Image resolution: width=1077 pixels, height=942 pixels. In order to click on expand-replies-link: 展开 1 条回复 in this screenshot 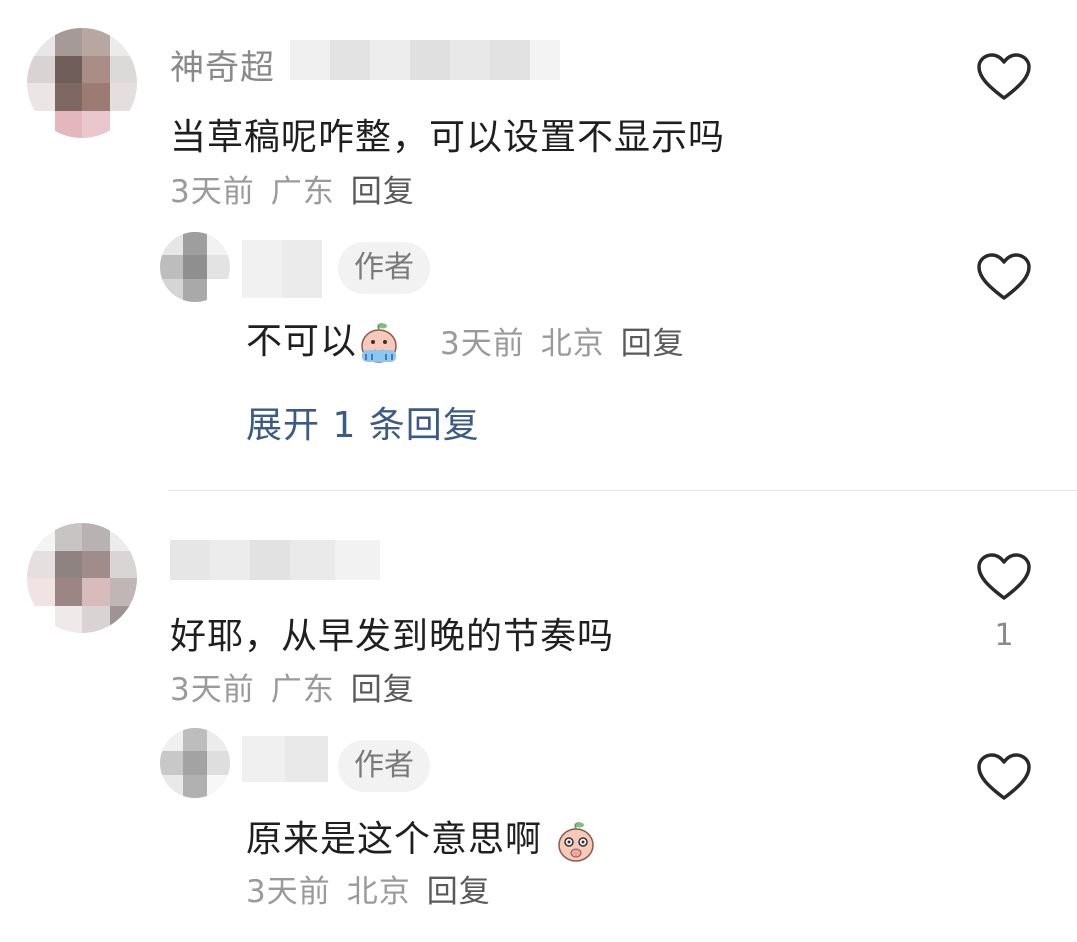, I will do `click(363, 422)`.